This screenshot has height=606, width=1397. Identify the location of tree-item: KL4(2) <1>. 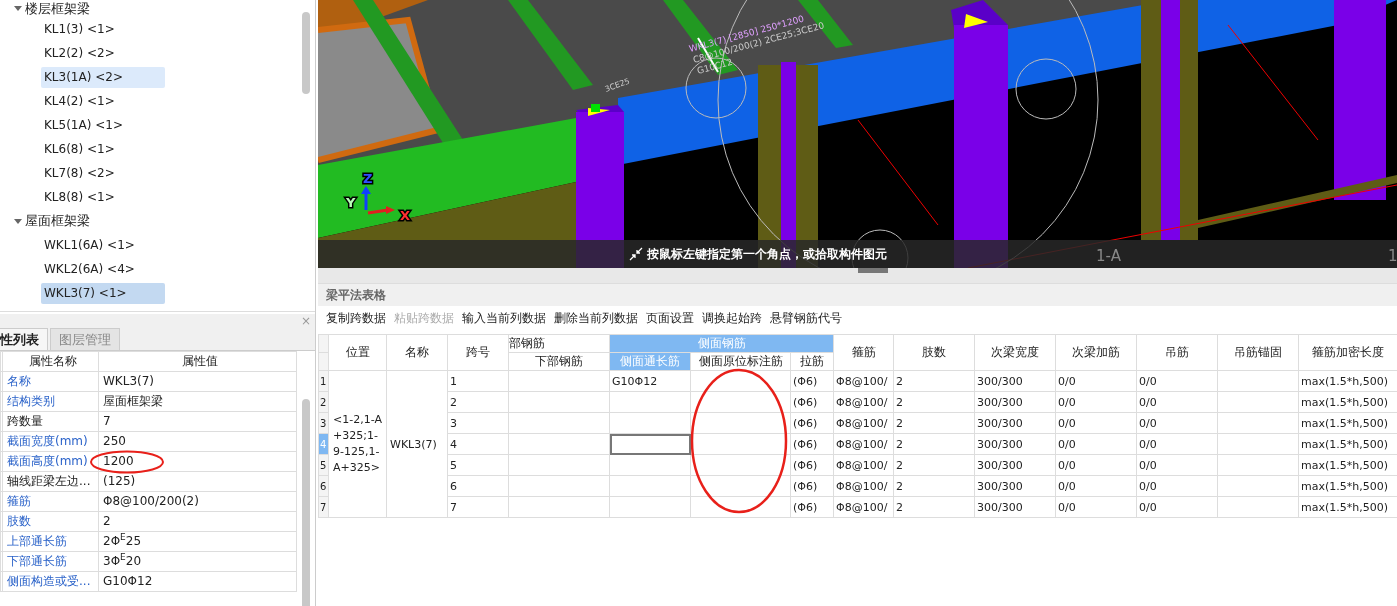
(103, 101).